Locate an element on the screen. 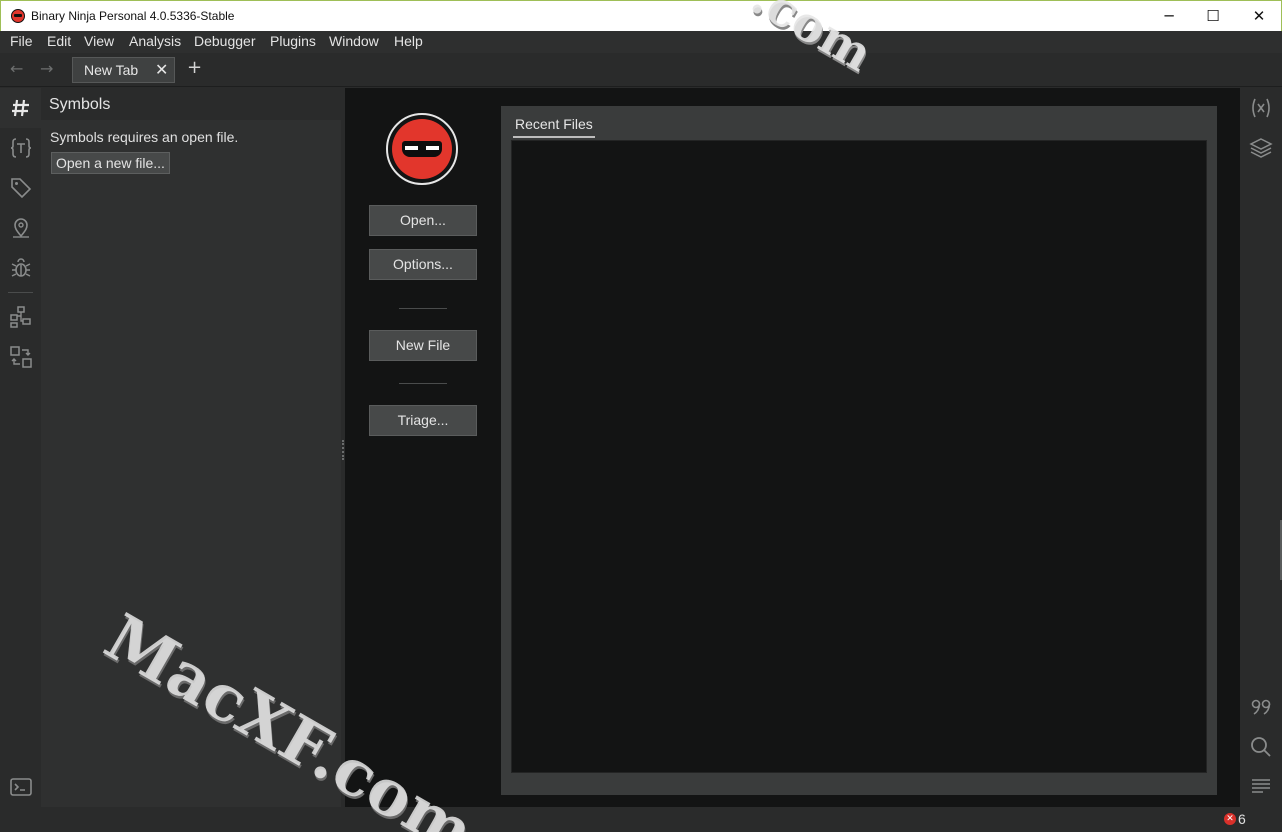 This screenshot has width=1282, height=832. location-pin-icon is located at coordinates (21, 228).